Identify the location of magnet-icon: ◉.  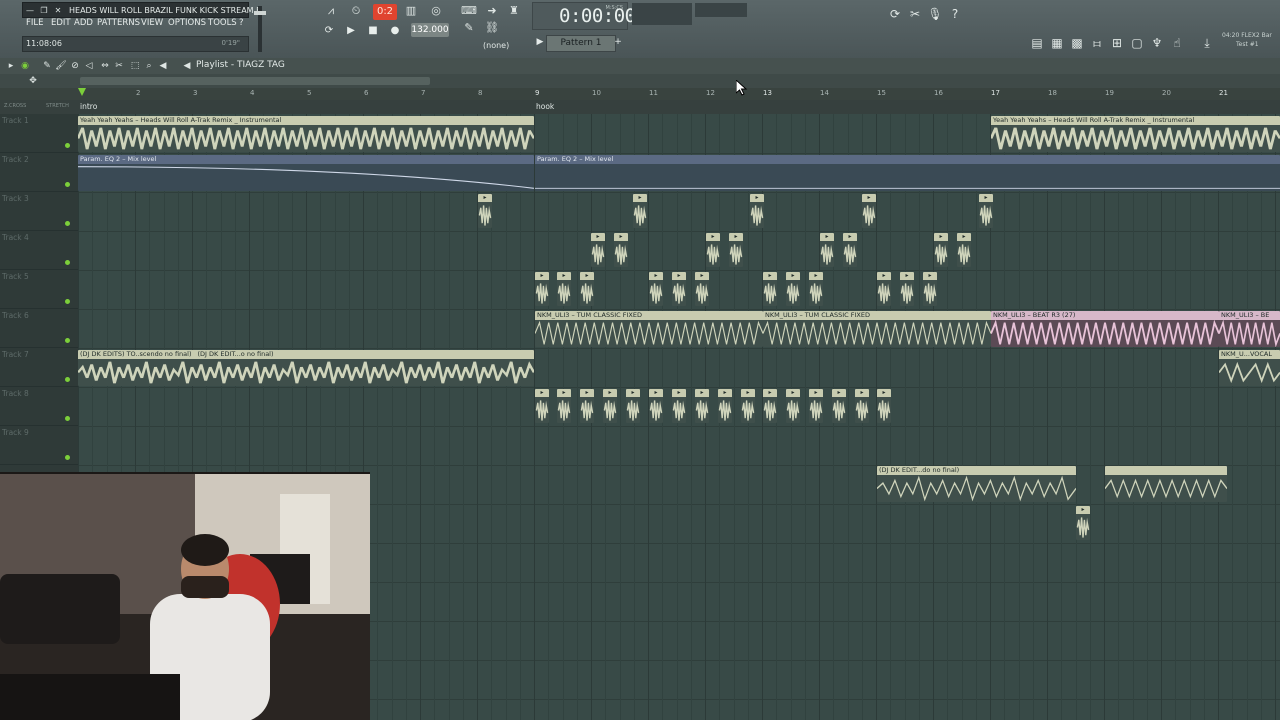
(25, 66).